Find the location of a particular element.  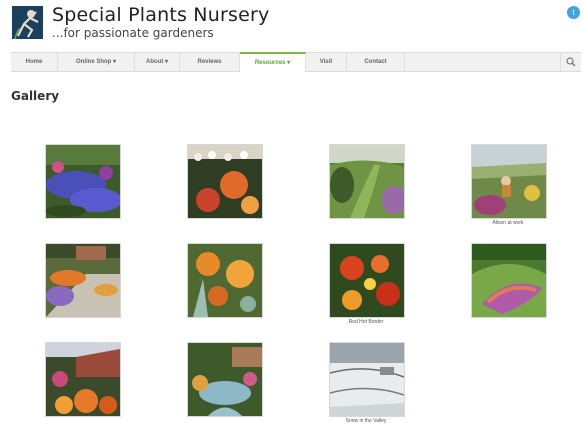

gallery-caption-11: Snow in the Valley is located at coordinates (366, 421).